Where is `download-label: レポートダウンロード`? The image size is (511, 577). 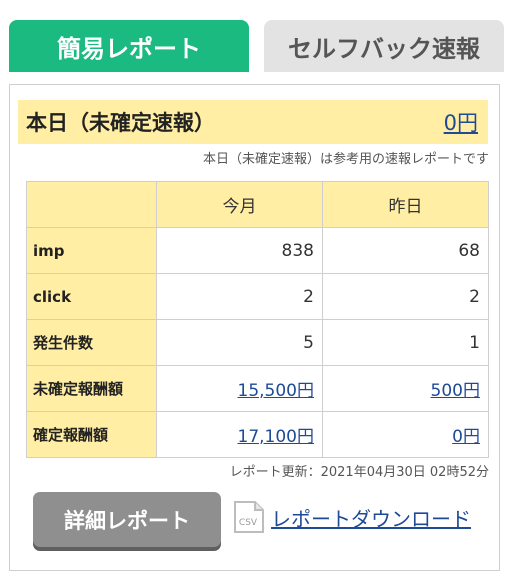
download-label: レポートダウンロード is located at coordinates (371, 518).